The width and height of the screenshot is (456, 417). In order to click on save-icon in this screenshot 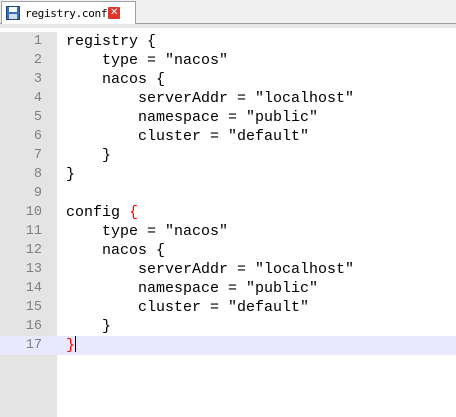, I will do `click(13, 13)`.